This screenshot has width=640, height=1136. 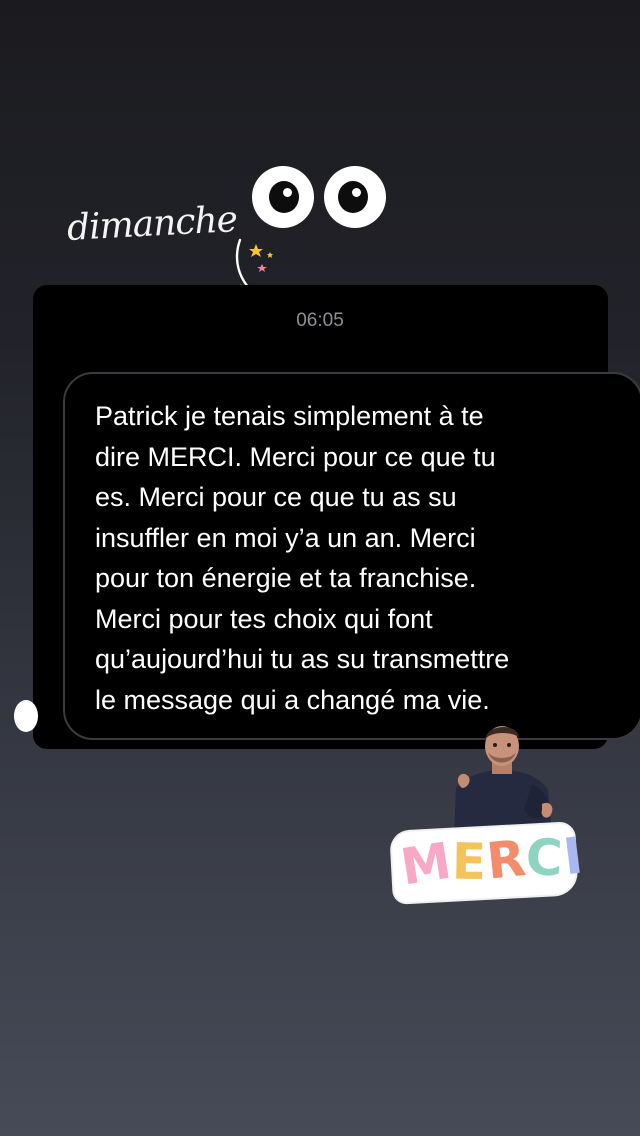 I want to click on eyes-sticker, so click(x=320, y=197).